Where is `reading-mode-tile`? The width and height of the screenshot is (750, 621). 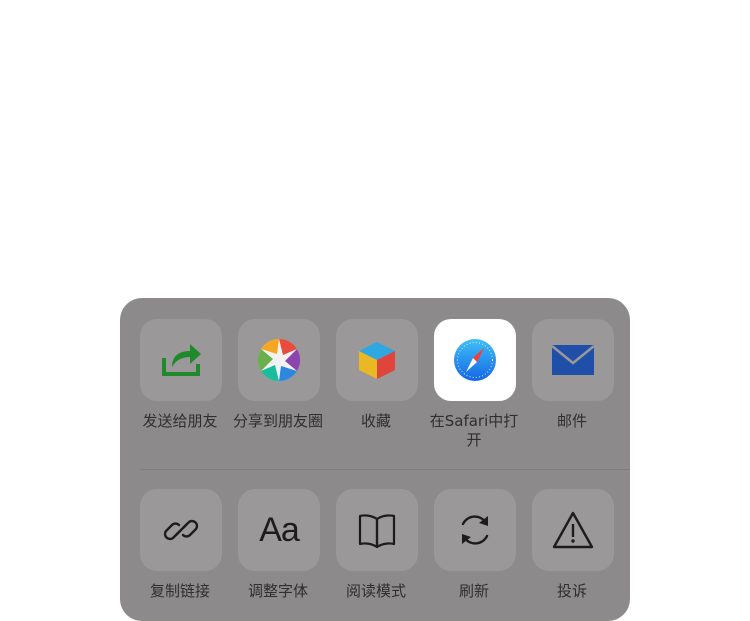 reading-mode-tile is located at coordinates (377, 530).